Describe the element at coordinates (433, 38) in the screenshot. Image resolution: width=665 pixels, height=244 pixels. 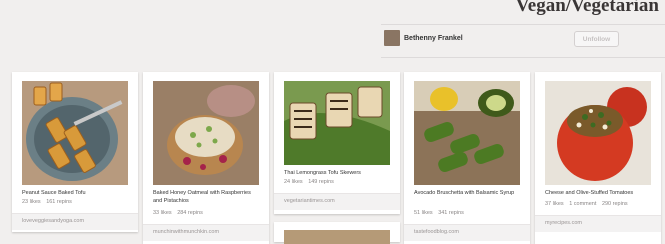
I see `owner-name: Bethenny Frankel` at that location.